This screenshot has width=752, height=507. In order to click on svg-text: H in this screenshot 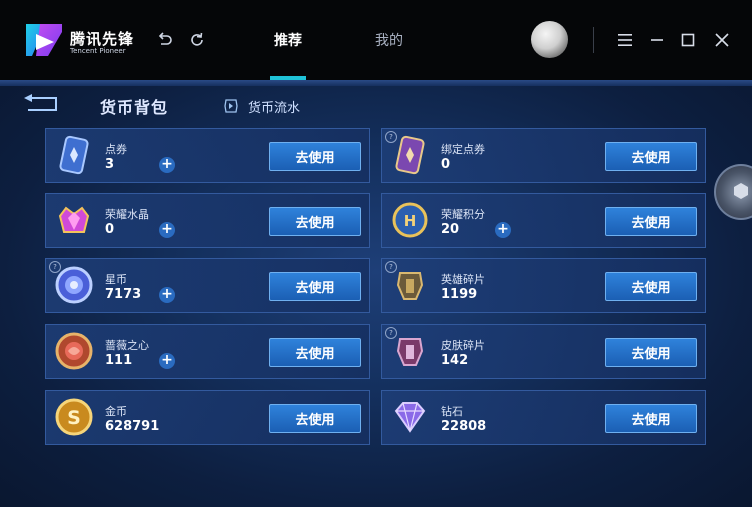, I will do `click(410, 221)`.